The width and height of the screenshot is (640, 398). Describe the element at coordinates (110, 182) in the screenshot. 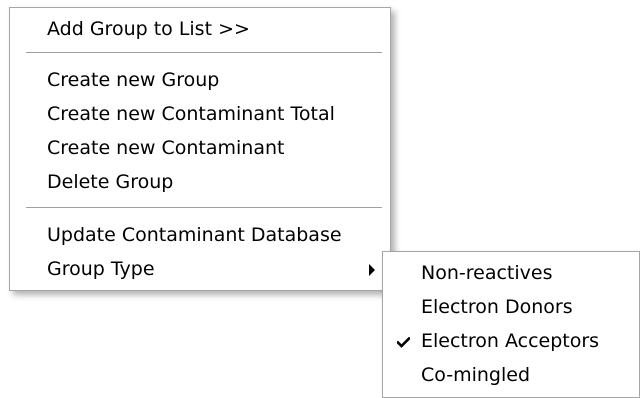

I see `menu-item-label: Delete Group` at that location.